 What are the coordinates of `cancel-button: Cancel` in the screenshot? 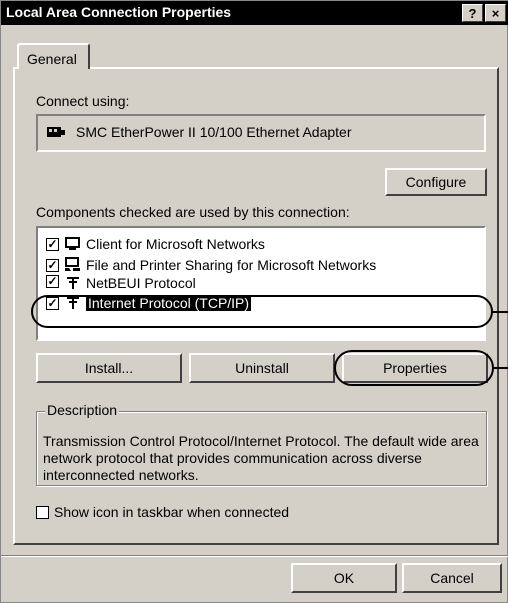 It's located at (452, 578).